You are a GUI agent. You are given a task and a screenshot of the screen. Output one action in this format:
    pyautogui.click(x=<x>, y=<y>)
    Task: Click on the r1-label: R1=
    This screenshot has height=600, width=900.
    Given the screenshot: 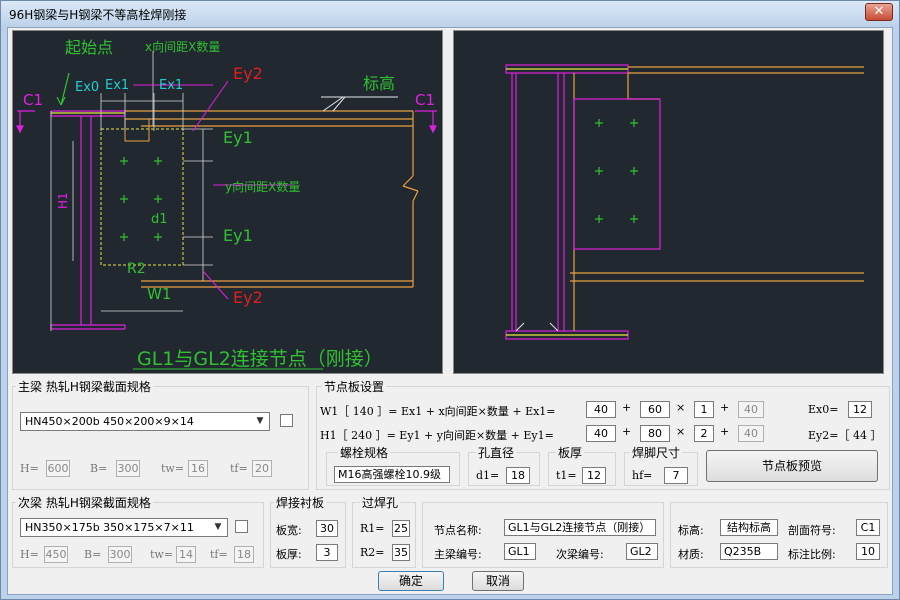 What is the action you would take?
    pyautogui.click(x=372, y=528)
    